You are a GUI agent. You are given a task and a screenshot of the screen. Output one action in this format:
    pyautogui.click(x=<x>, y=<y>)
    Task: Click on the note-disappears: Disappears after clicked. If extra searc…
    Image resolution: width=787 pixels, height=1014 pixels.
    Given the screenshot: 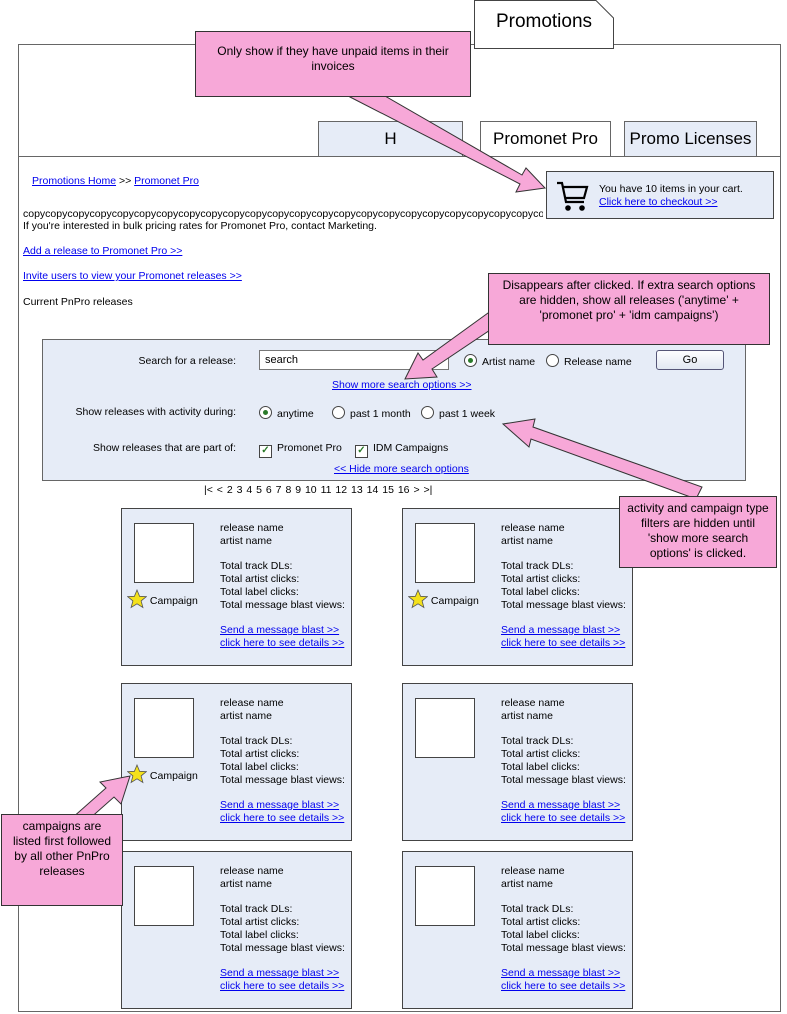 What is the action you would take?
    pyautogui.click(x=629, y=309)
    